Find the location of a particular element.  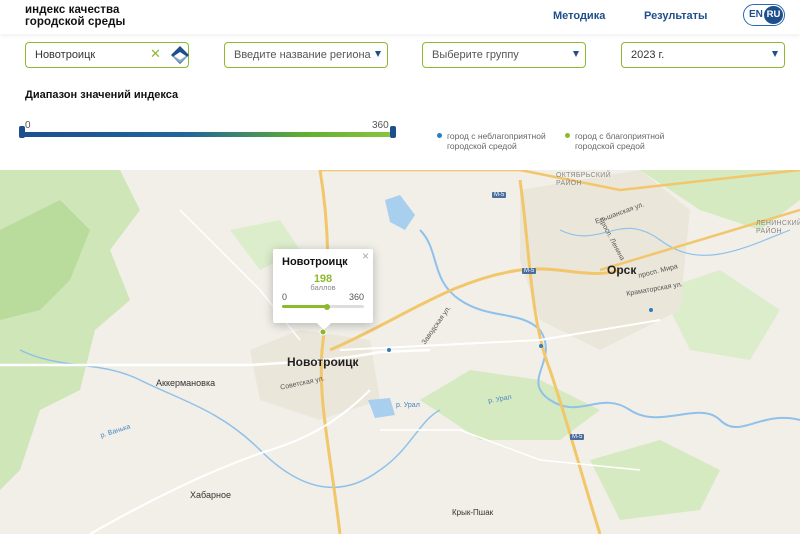

range-title: Диапазон значений индекса is located at coordinates (102, 95).